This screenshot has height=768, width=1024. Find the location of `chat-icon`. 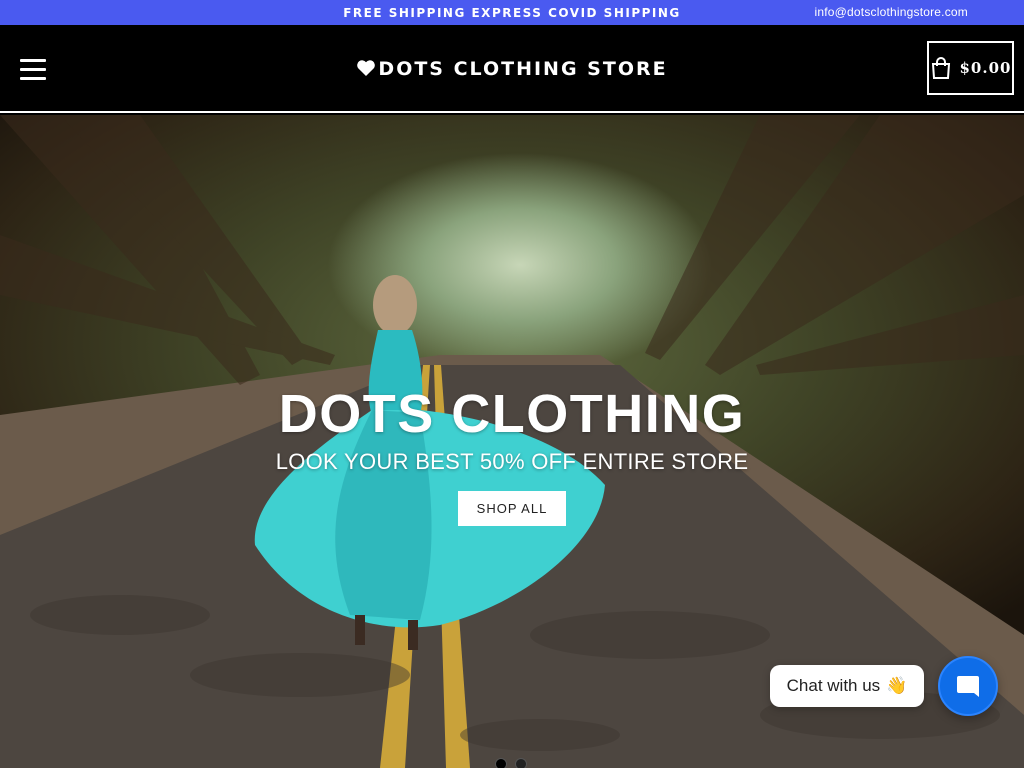

chat-icon is located at coordinates (968, 686).